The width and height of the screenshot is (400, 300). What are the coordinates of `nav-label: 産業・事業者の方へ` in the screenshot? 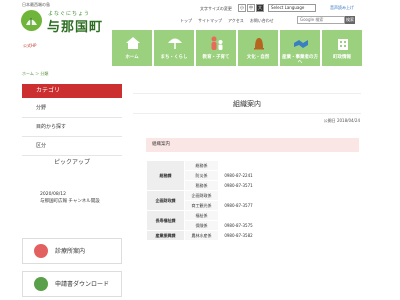 It's located at (300, 60).